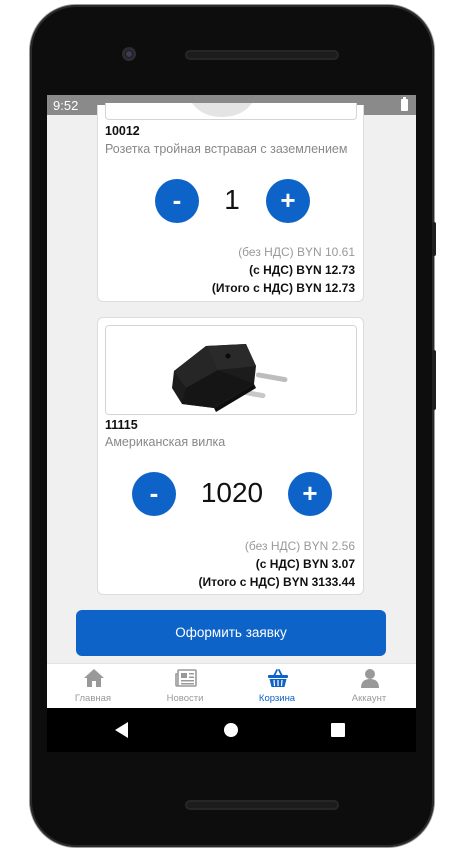 Image resolution: width=467 pixels, height=864 pixels. What do you see at coordinates (404, 104) in the screenshot?
I see `battery-icon` at bounding box center [404, 104].